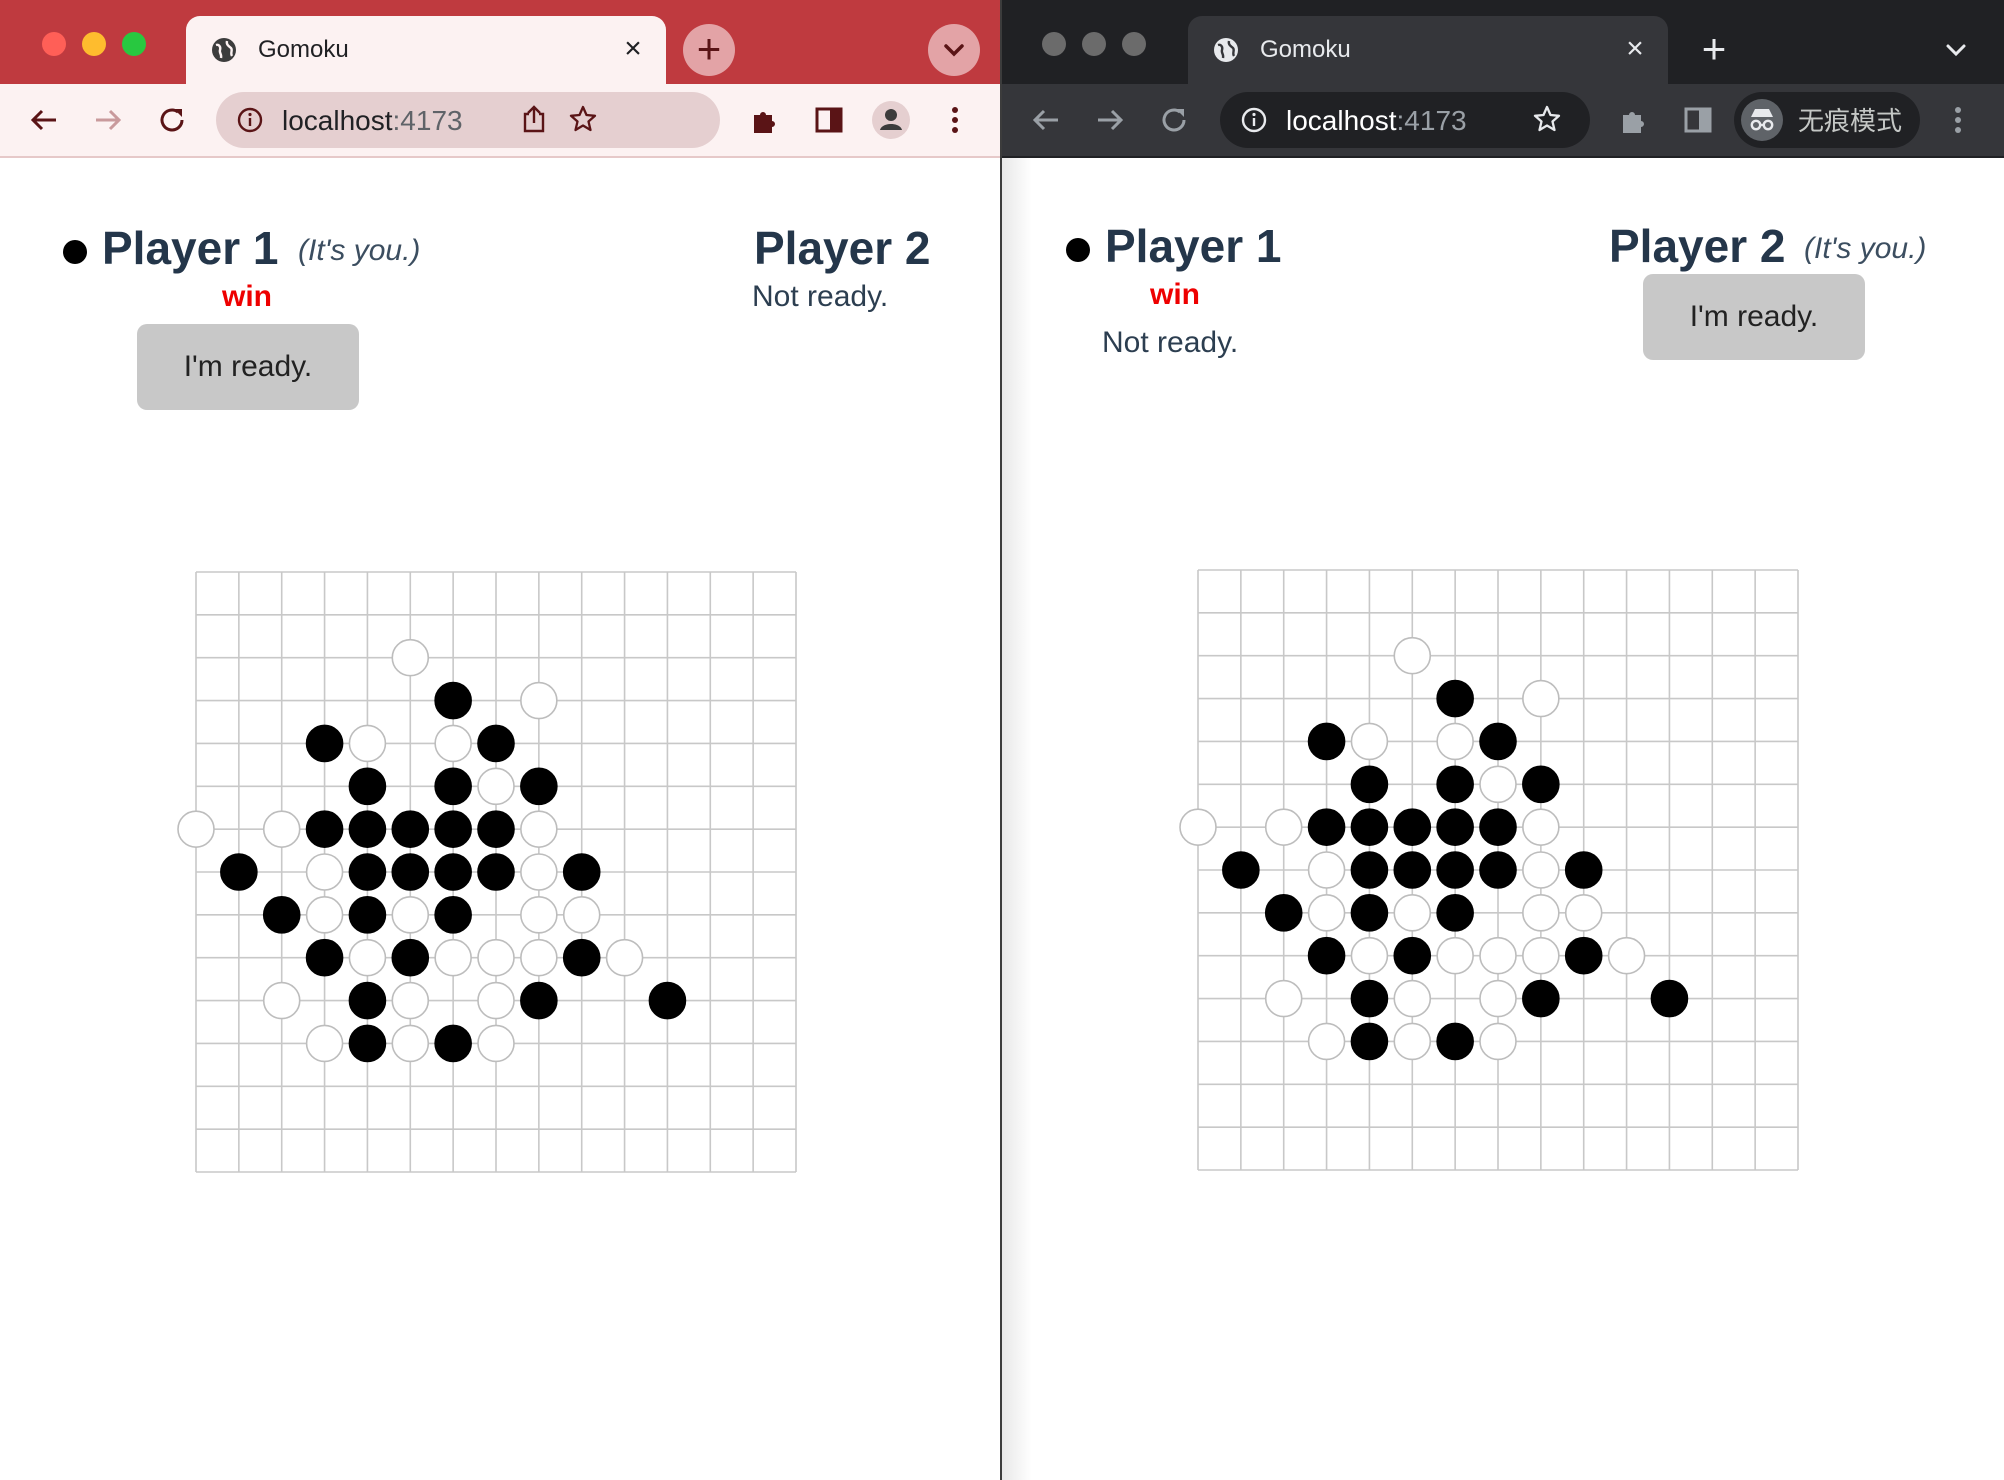  What do you see at coordinates (1865, 248) in the screenshot?
I see `player2-you-label: (It's you.)` at bounding box center [1865, 248].